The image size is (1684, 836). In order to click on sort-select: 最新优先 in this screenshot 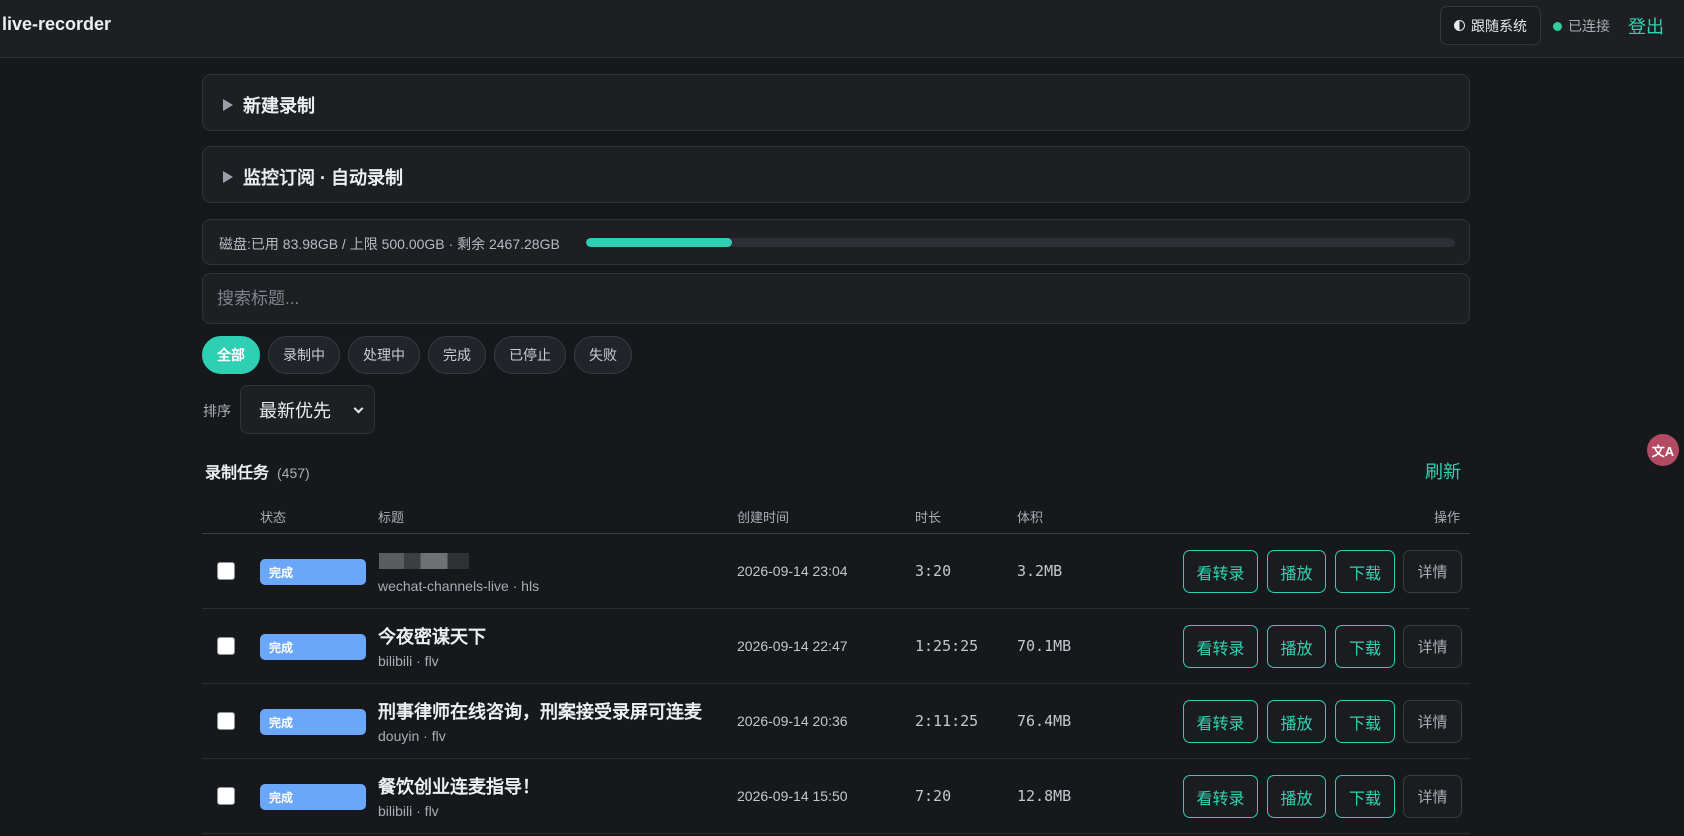, I will do `click(307, 409)`.